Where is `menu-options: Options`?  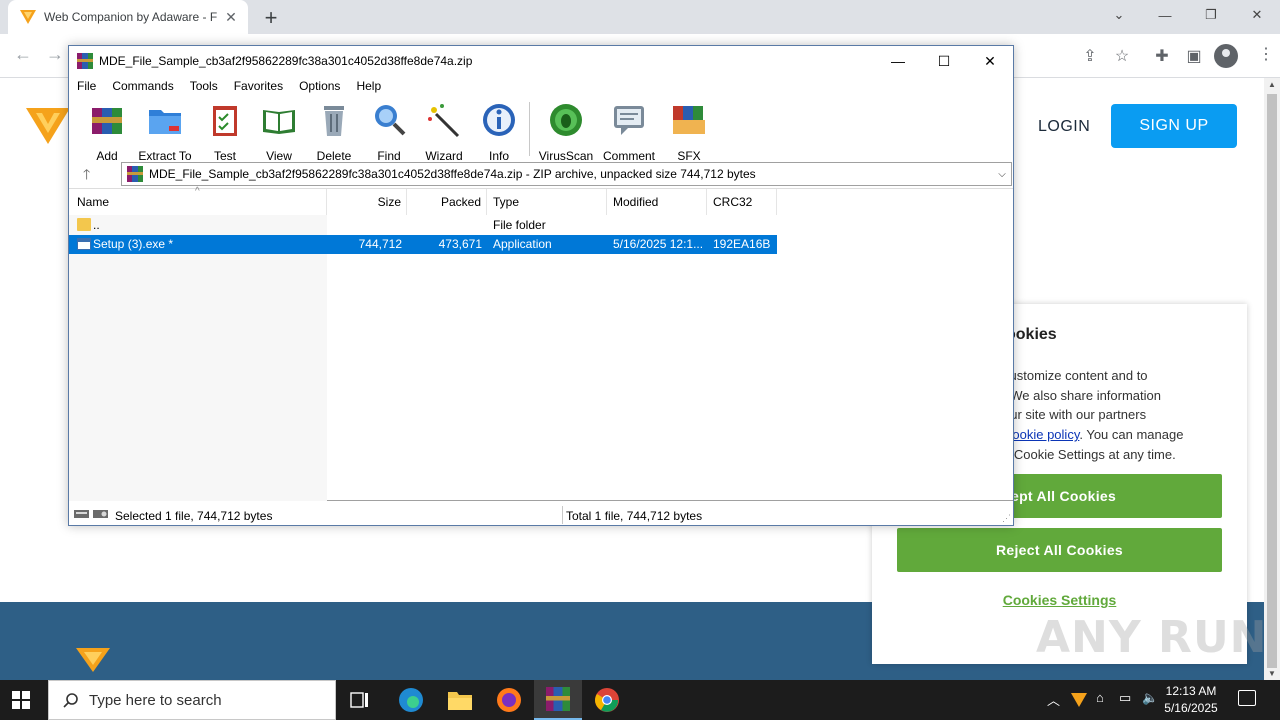 menu-options: Options is located at coordinates (319, 86).